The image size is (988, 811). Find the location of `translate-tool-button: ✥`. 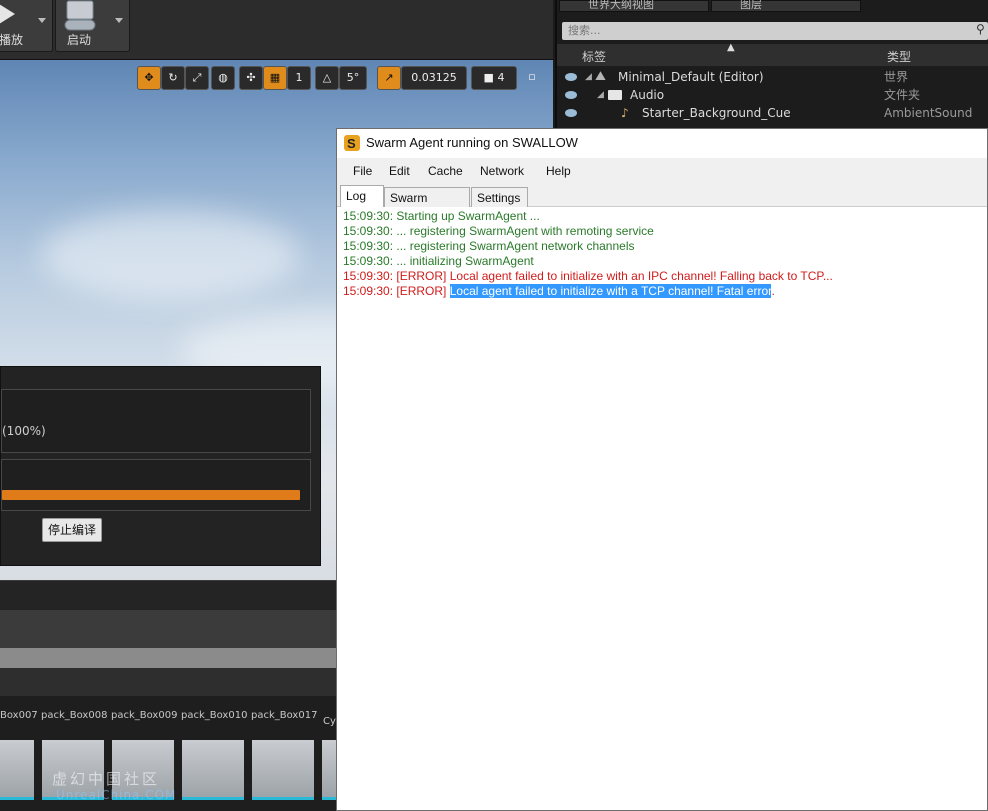

translate-tool-button: ✥ is located at coordinates (149, 78).